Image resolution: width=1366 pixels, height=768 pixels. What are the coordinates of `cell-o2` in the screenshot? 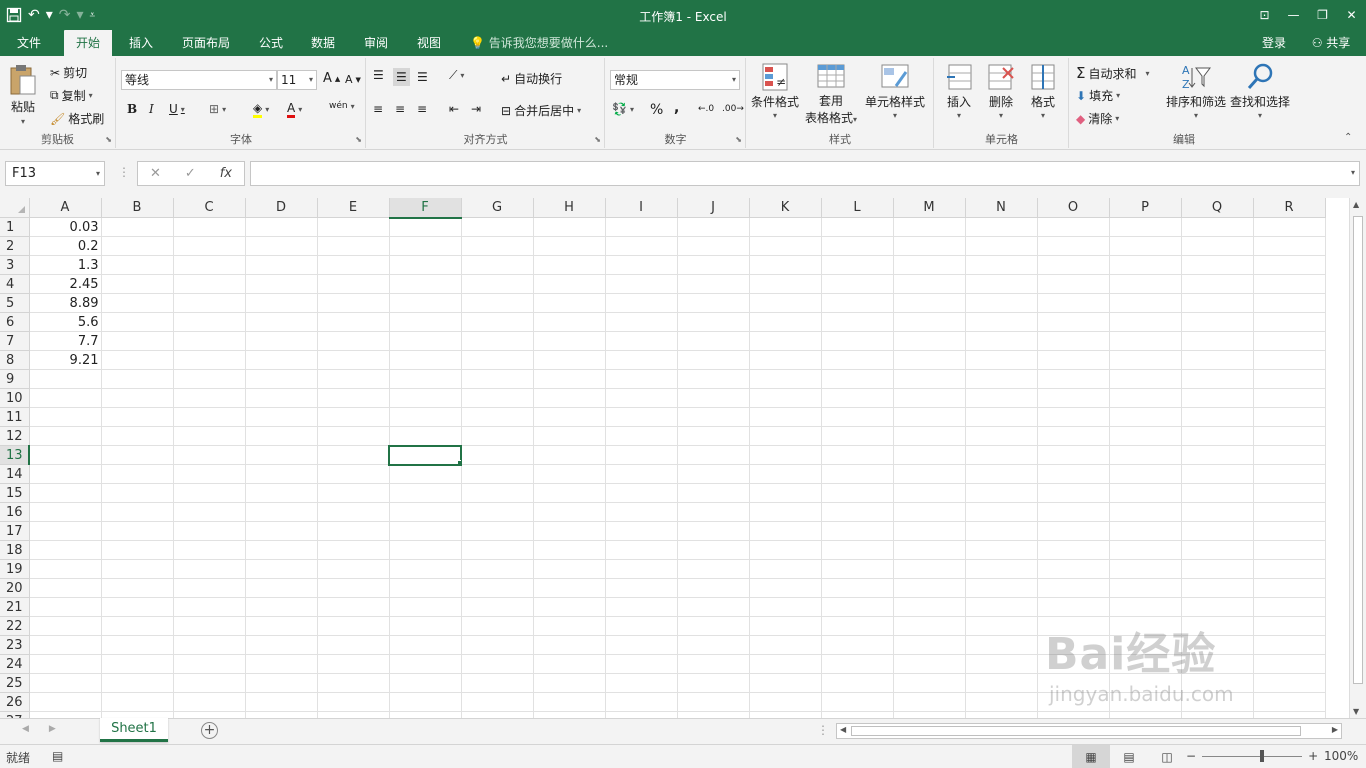 It's located at (1073, 246).